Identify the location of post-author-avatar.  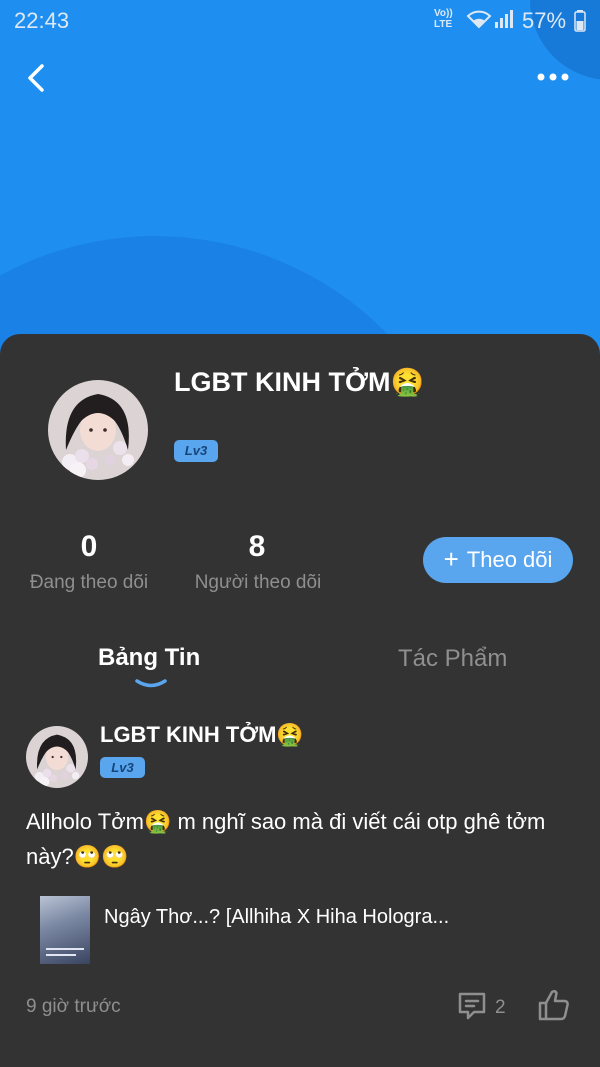
(57, 757).